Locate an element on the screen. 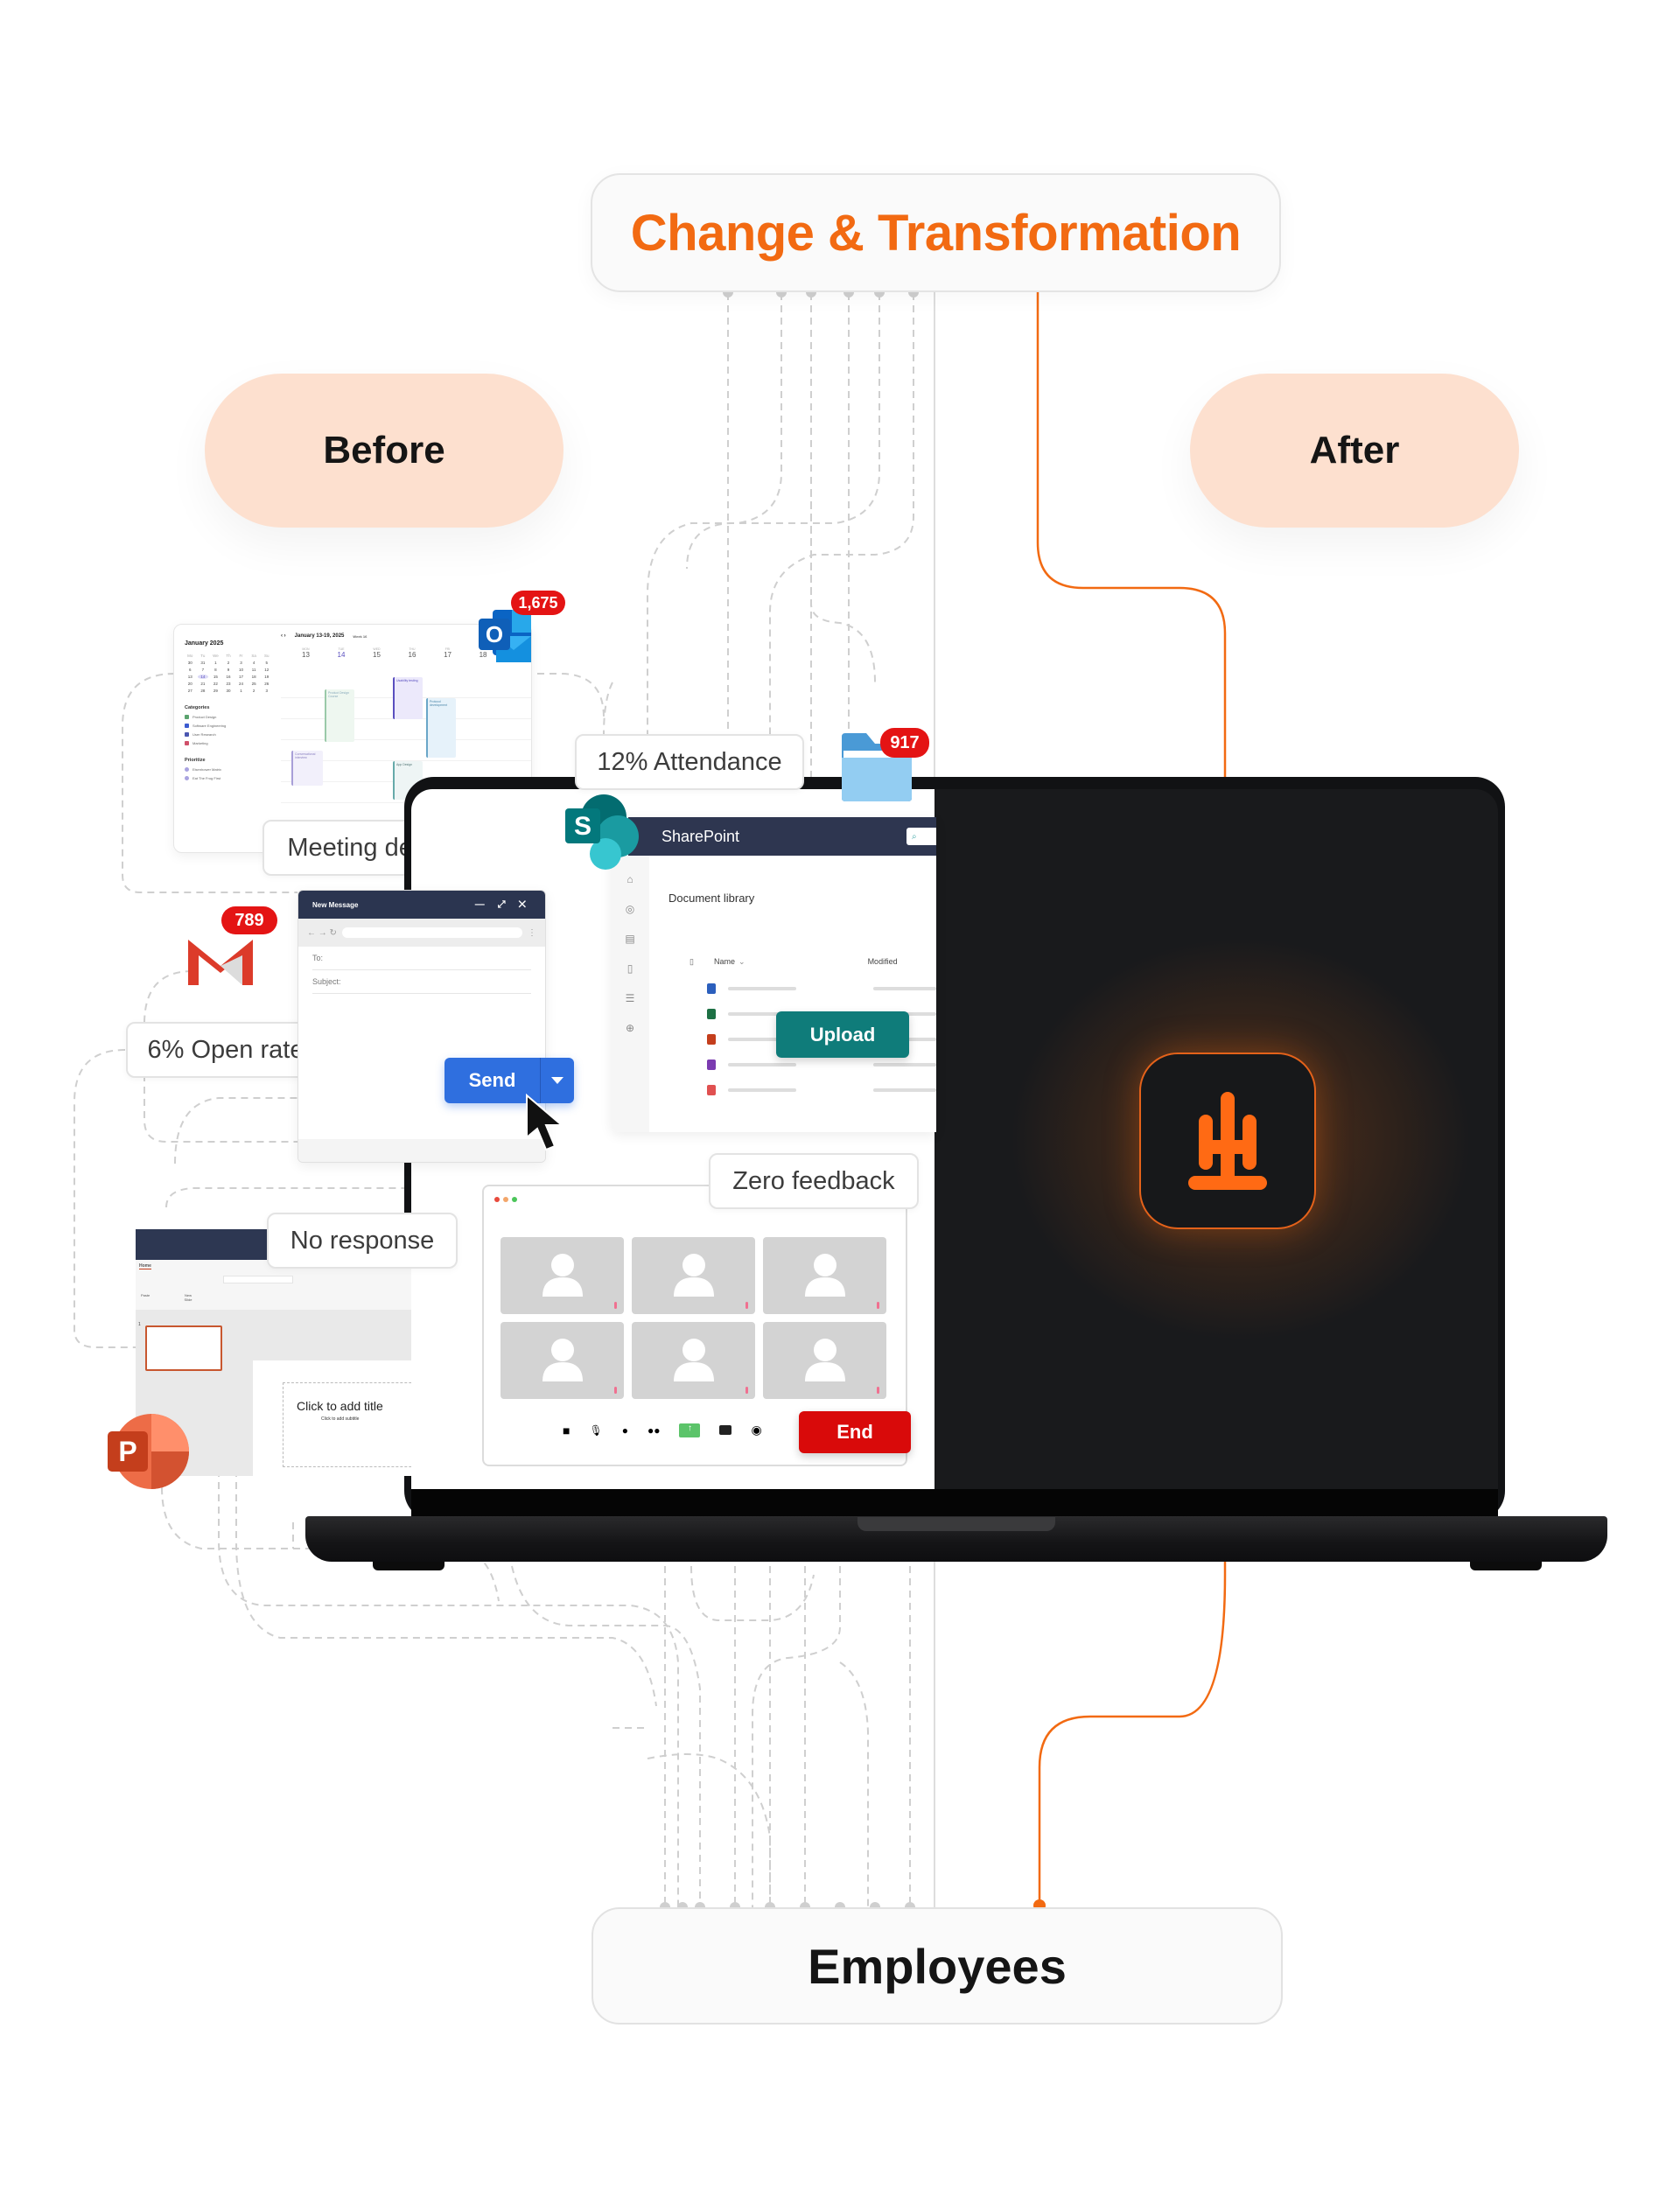 The width and height of the screenshot is (1680, 2196). mini-calendar-date: 13 is located at coordinates (190, 677).